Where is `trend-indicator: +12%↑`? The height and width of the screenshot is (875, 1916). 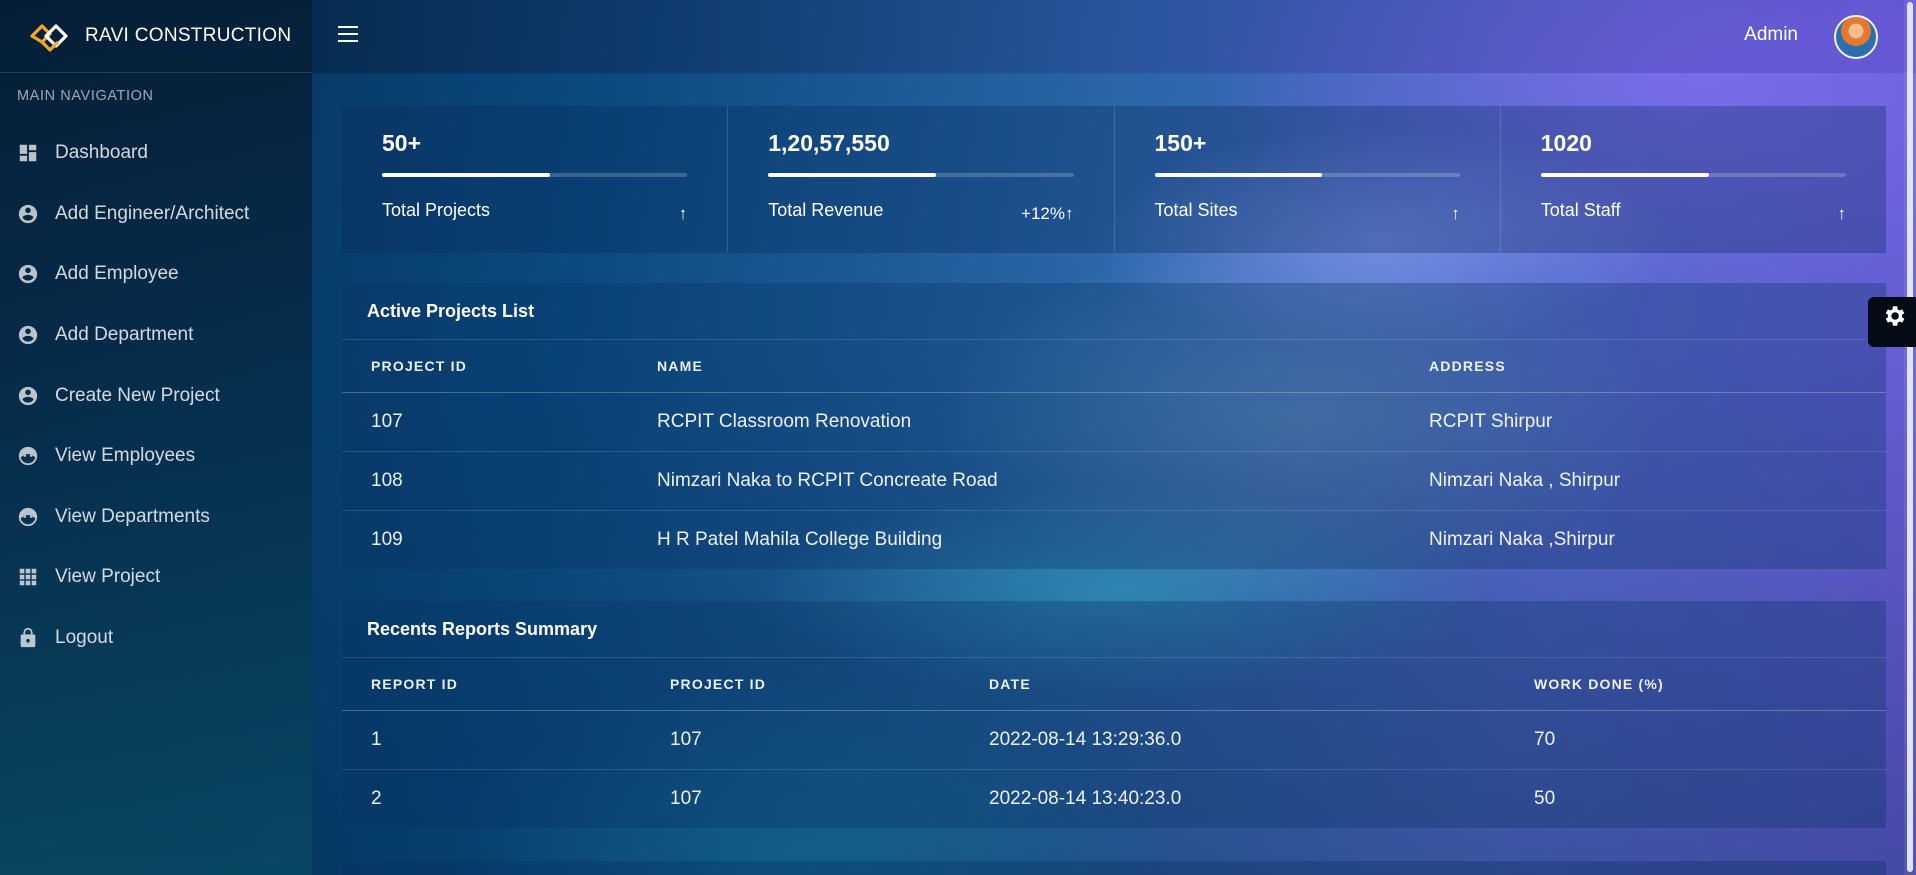
trend-indicator: +12%↑ is located at coordinates (1047, 213).